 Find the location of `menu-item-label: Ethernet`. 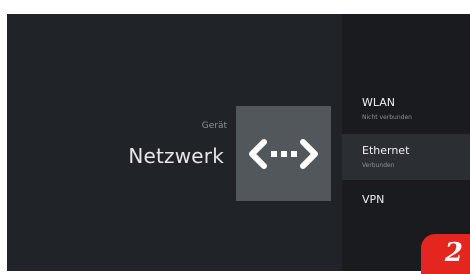

menu-item-label: Ethernet is located at coordinates (386, 150).